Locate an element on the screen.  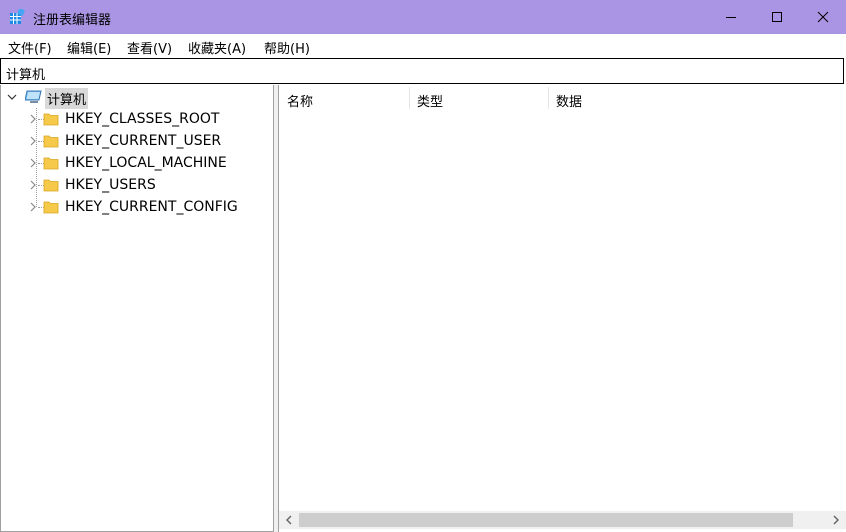
tree-item-label: HKEY_LOCAL_MACHINE is located at coordinates (146, 163).